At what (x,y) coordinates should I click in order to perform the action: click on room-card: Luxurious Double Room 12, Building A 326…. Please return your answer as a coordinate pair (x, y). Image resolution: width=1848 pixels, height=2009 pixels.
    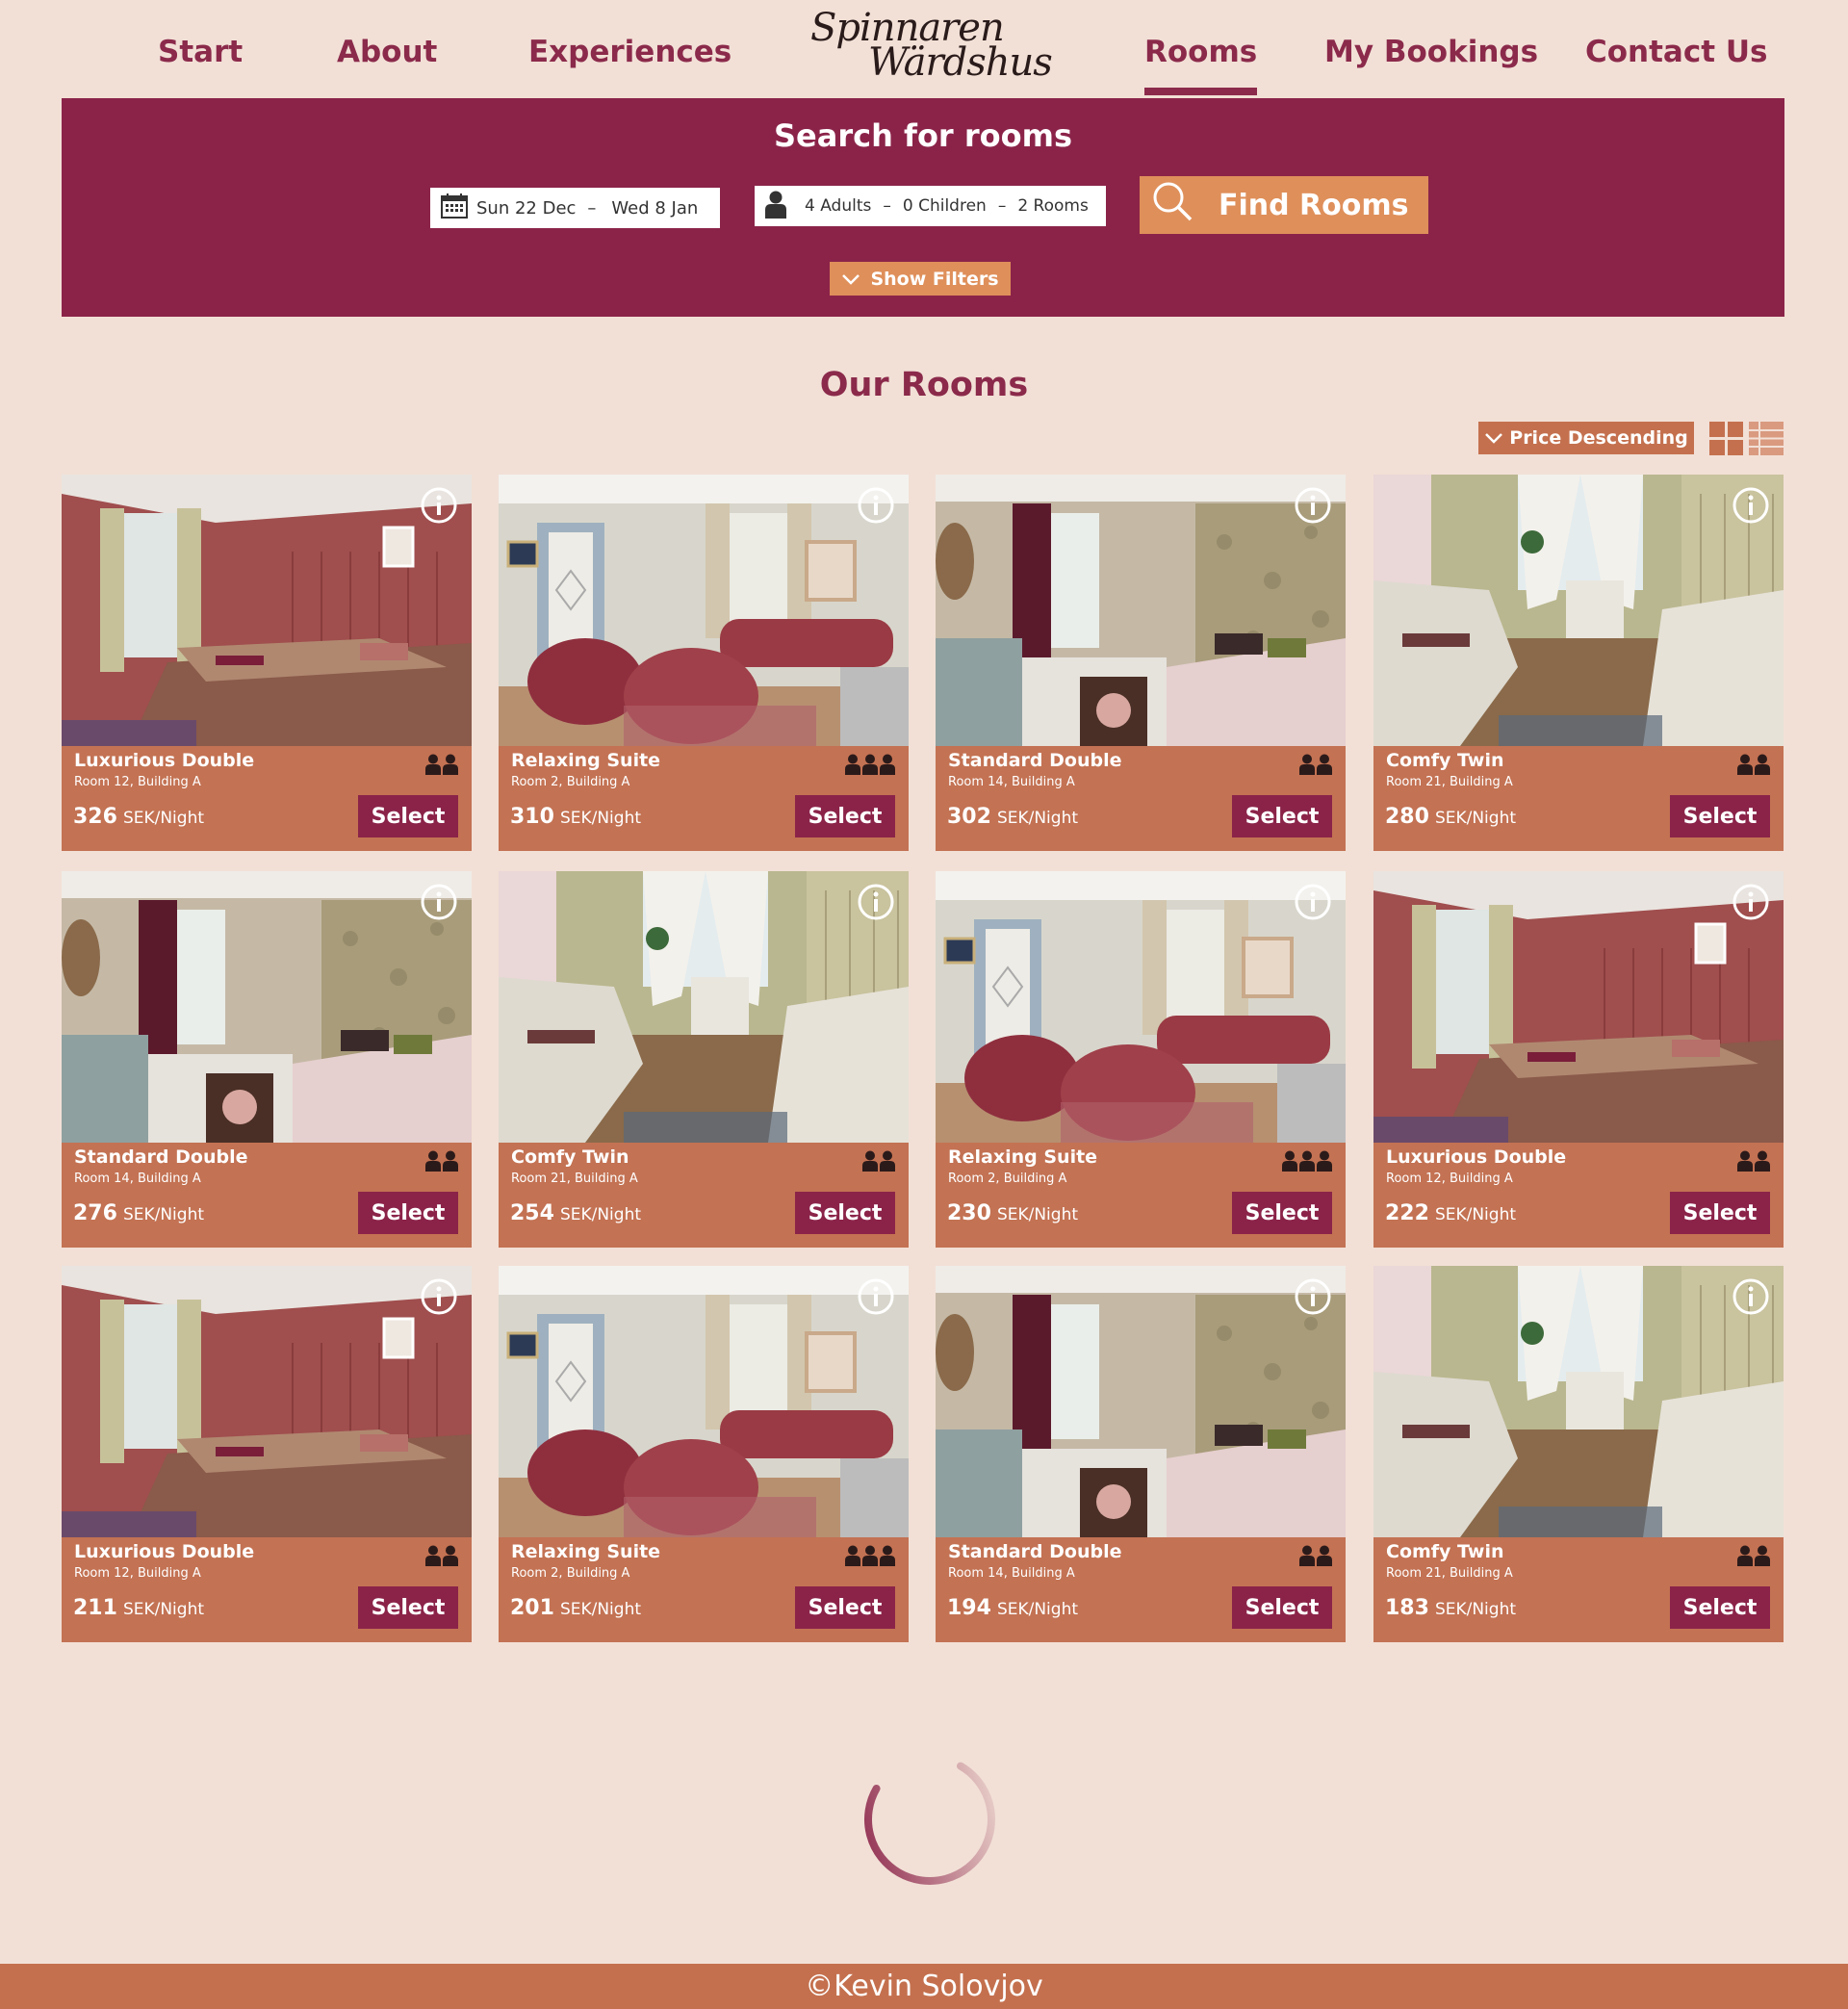
    Looking at the image, I should click on (267, 663).